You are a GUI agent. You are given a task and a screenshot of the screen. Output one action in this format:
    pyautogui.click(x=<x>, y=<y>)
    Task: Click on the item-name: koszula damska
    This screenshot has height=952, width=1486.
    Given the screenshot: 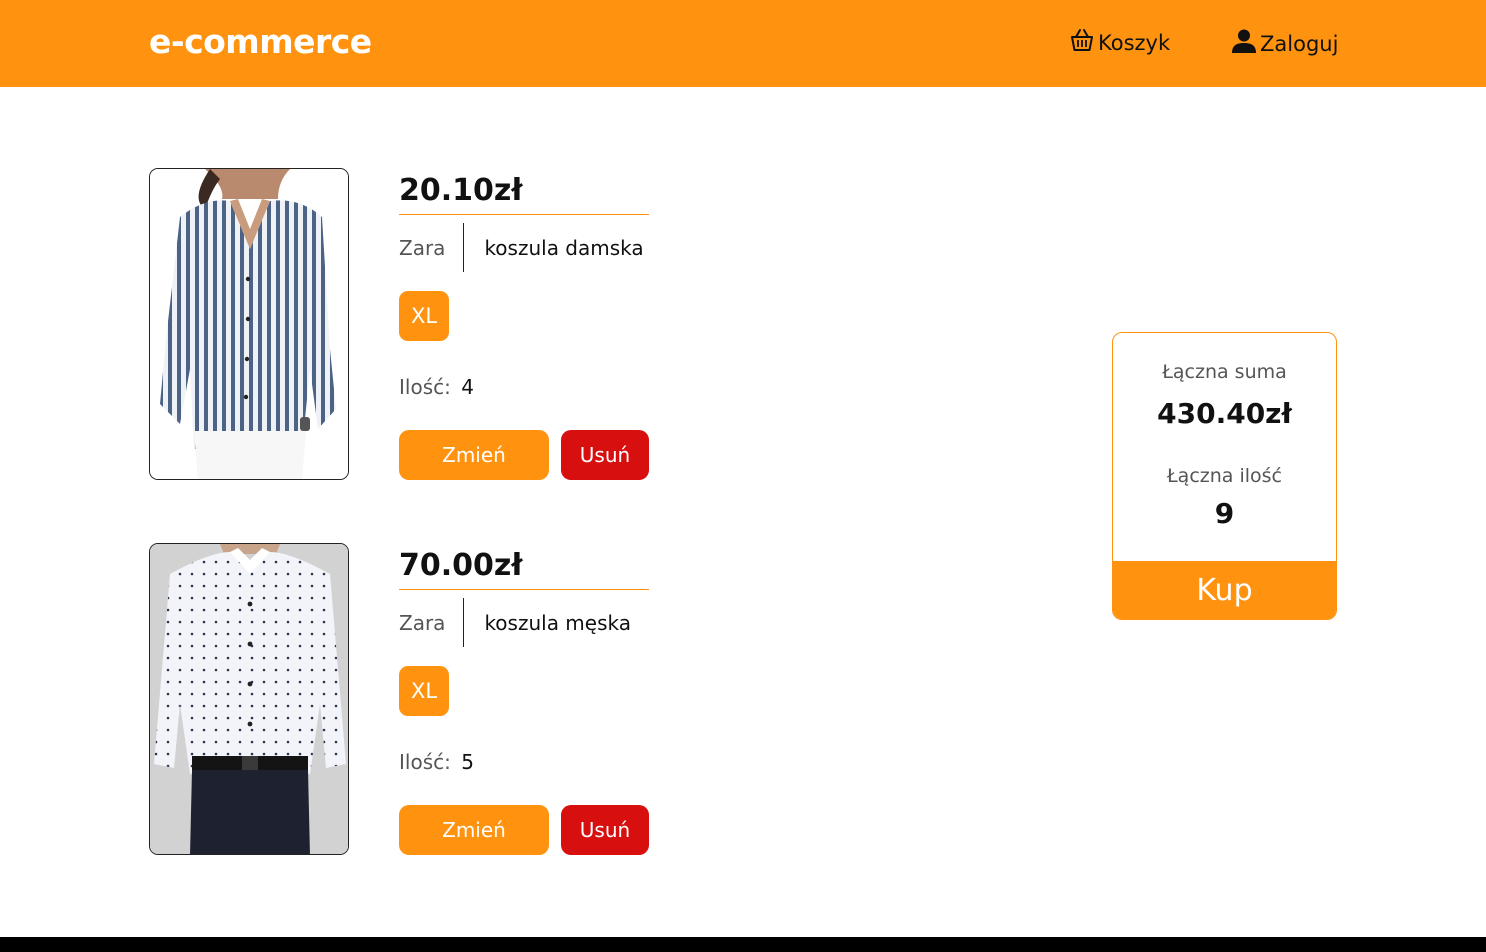 What is the action you would take?
    pyautogui.click(x=564, y=247)
    